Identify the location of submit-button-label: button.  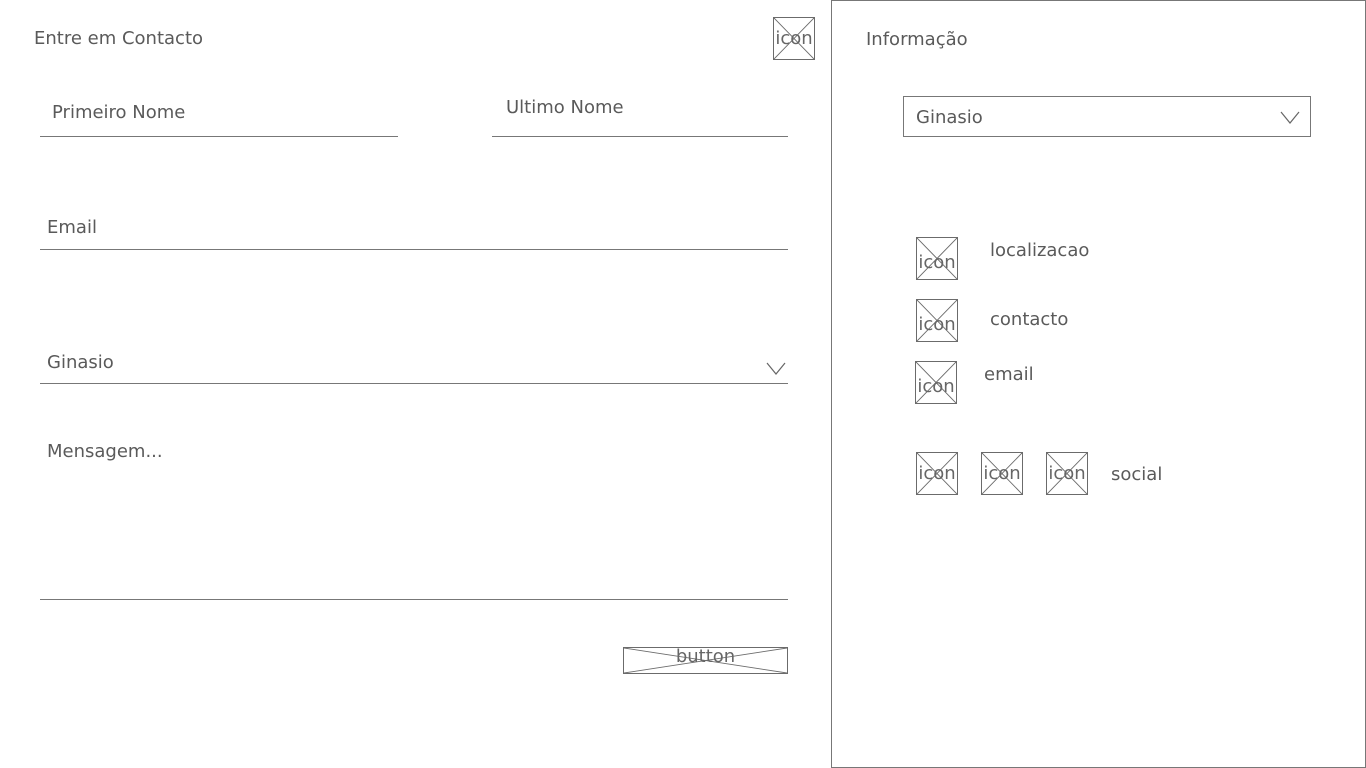
(705, 657).